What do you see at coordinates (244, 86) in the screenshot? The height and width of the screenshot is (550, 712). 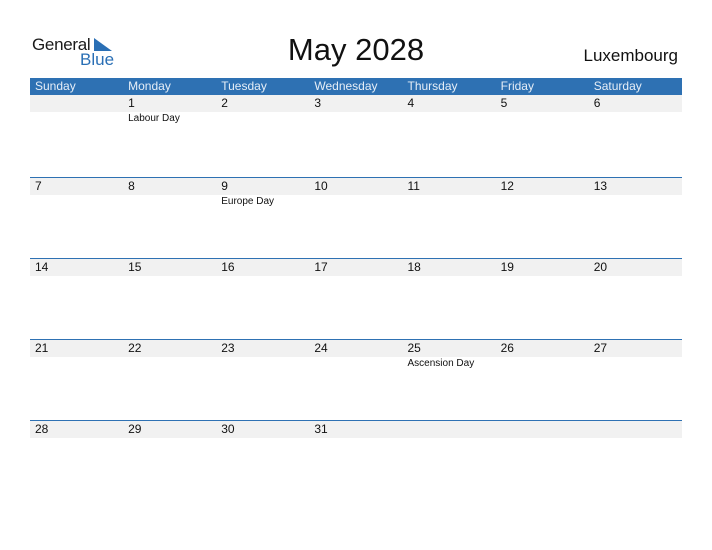 I see `weekday-tuesday: Tuesday` at bounding box center [244, 86].